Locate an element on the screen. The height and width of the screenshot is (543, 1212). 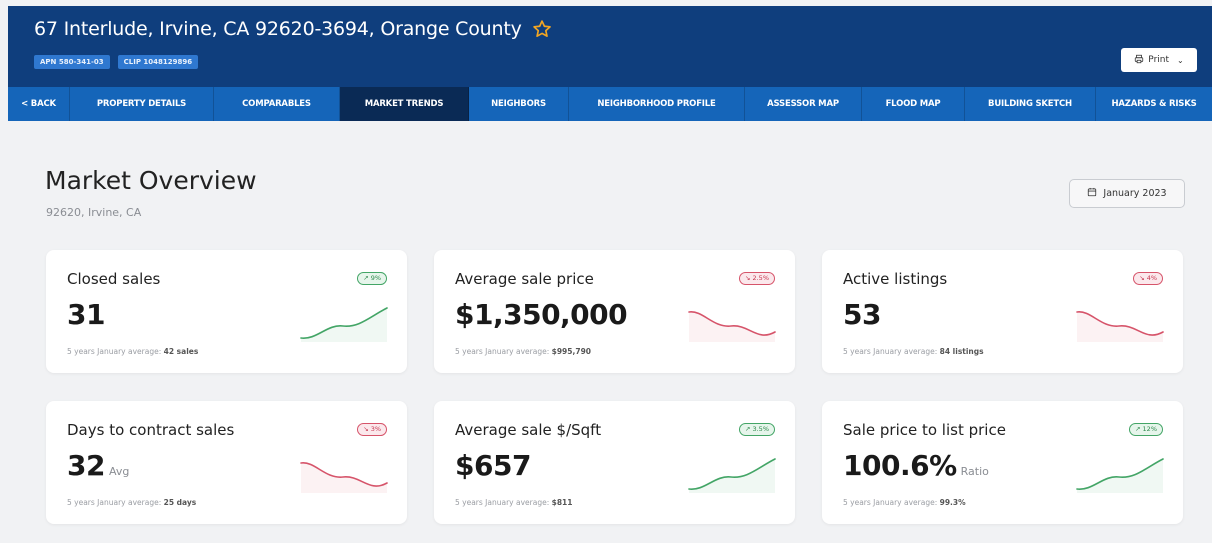
foot-value: 42 sales is located at coordinates (181, 351).